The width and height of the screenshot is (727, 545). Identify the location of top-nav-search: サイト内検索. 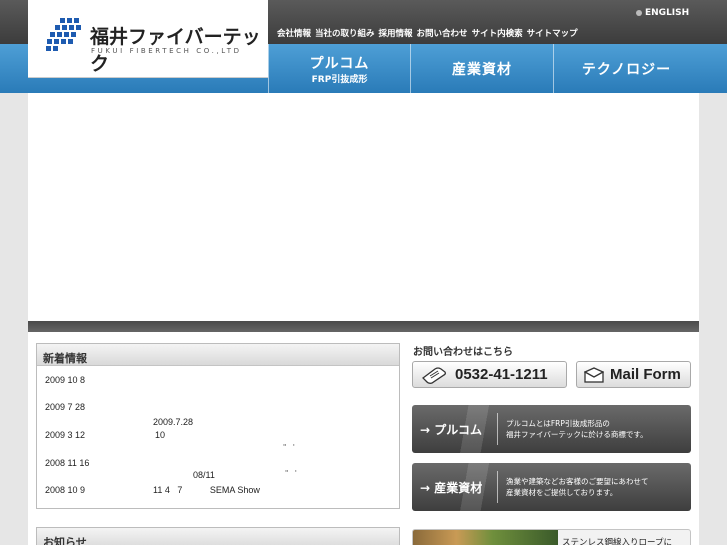
(497, 33).